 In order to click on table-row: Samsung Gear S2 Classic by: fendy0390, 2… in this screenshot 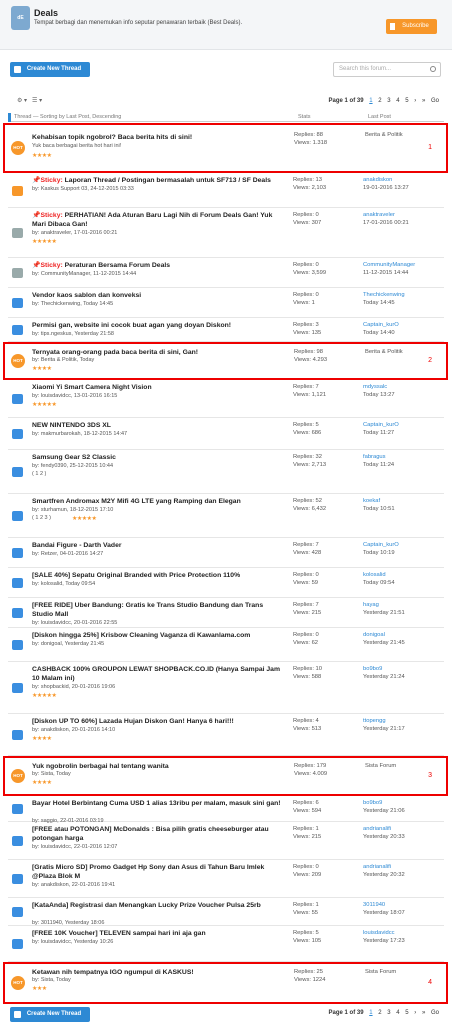, I will do `click(226, 472)`.